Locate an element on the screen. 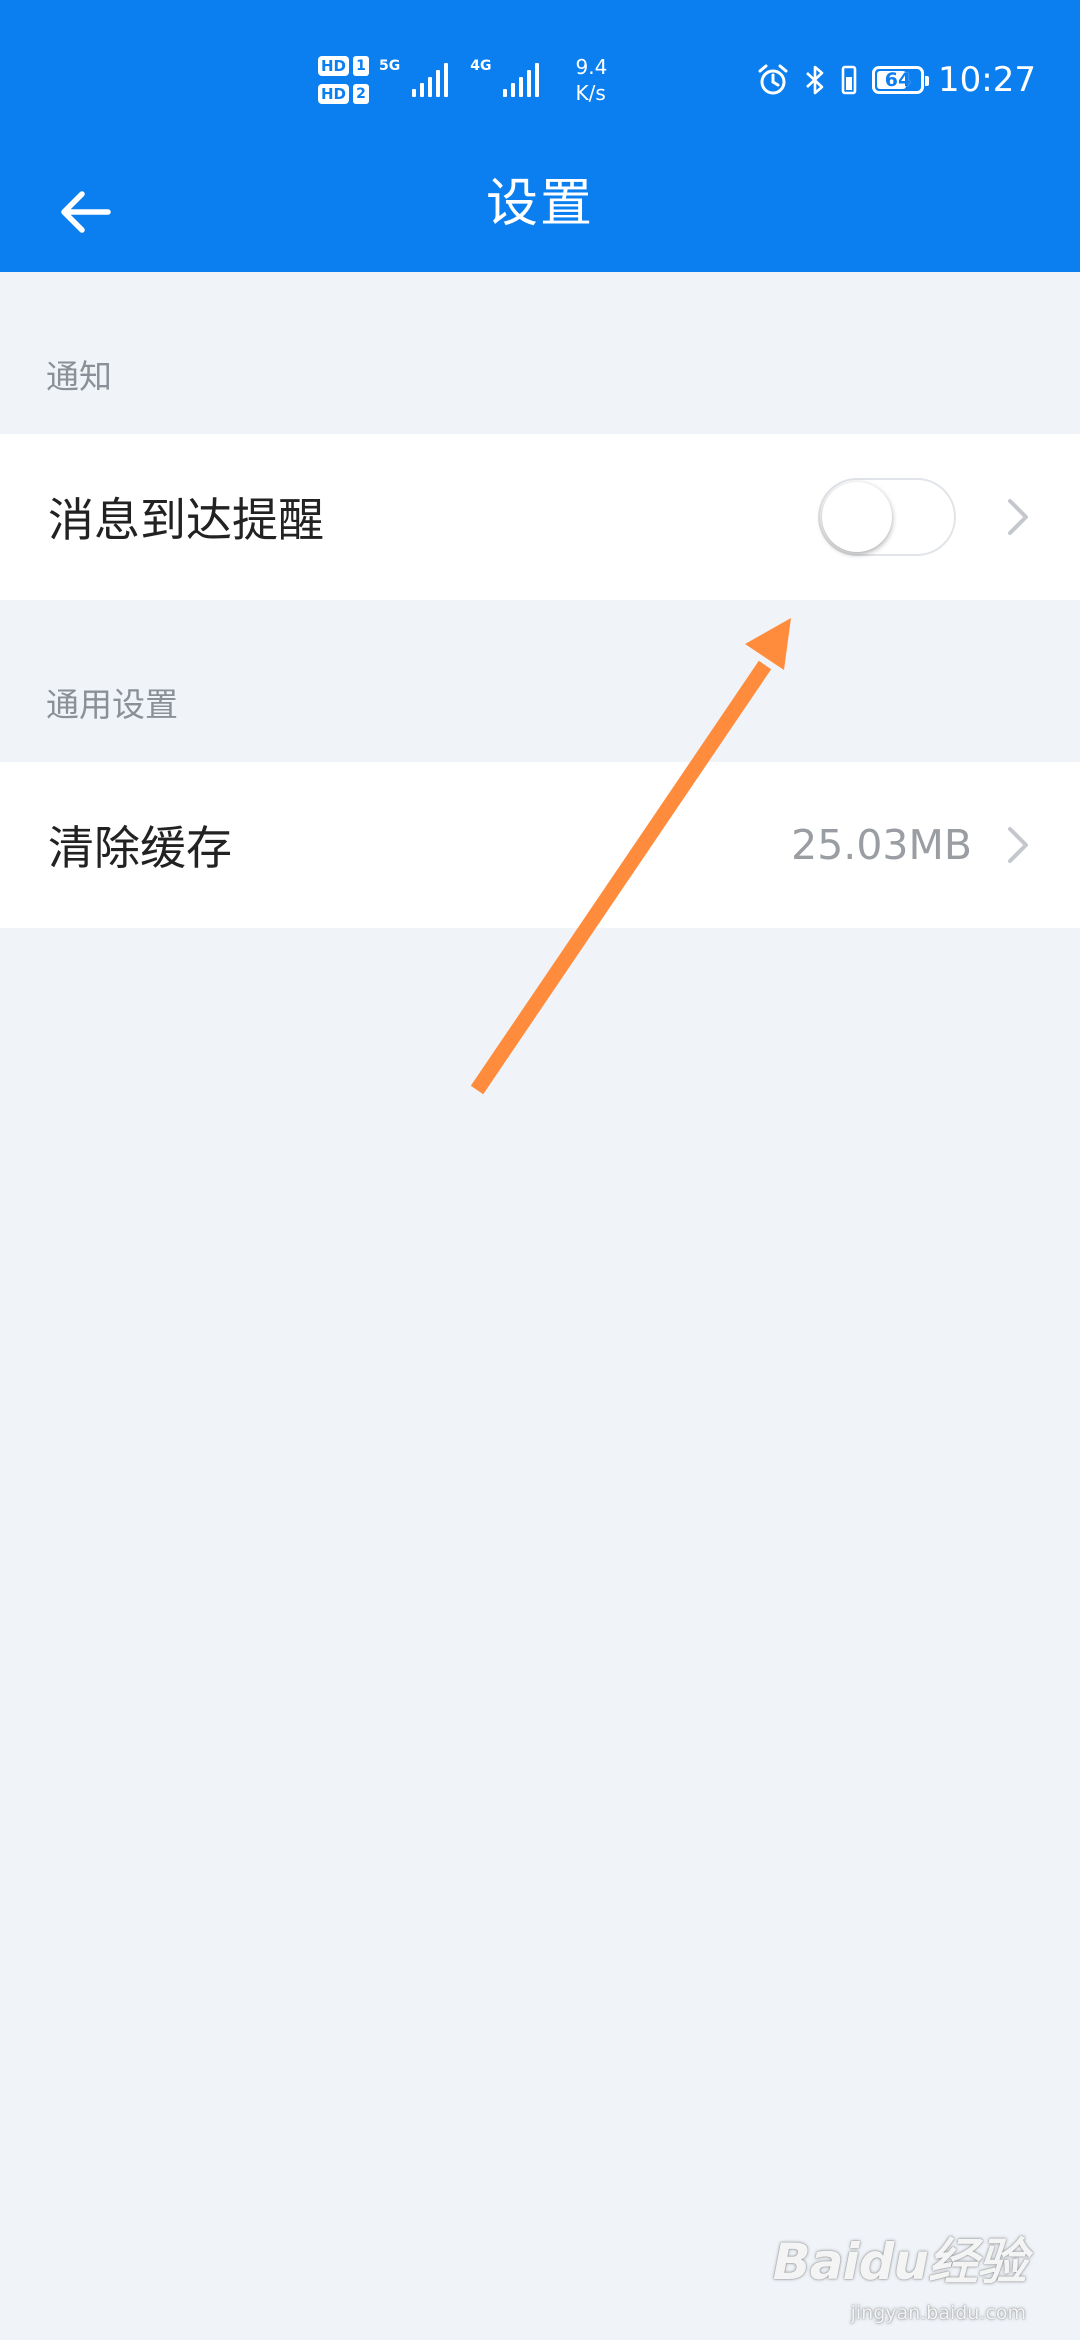  bluetooth-icon is located at coordinates (815, 80).